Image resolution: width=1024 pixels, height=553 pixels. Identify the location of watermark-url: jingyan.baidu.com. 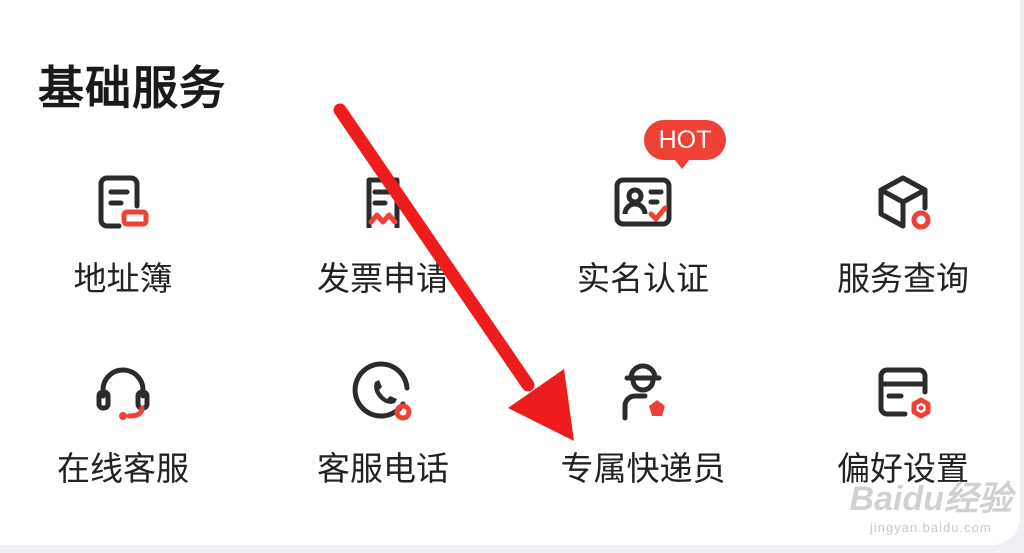
(930, 527).